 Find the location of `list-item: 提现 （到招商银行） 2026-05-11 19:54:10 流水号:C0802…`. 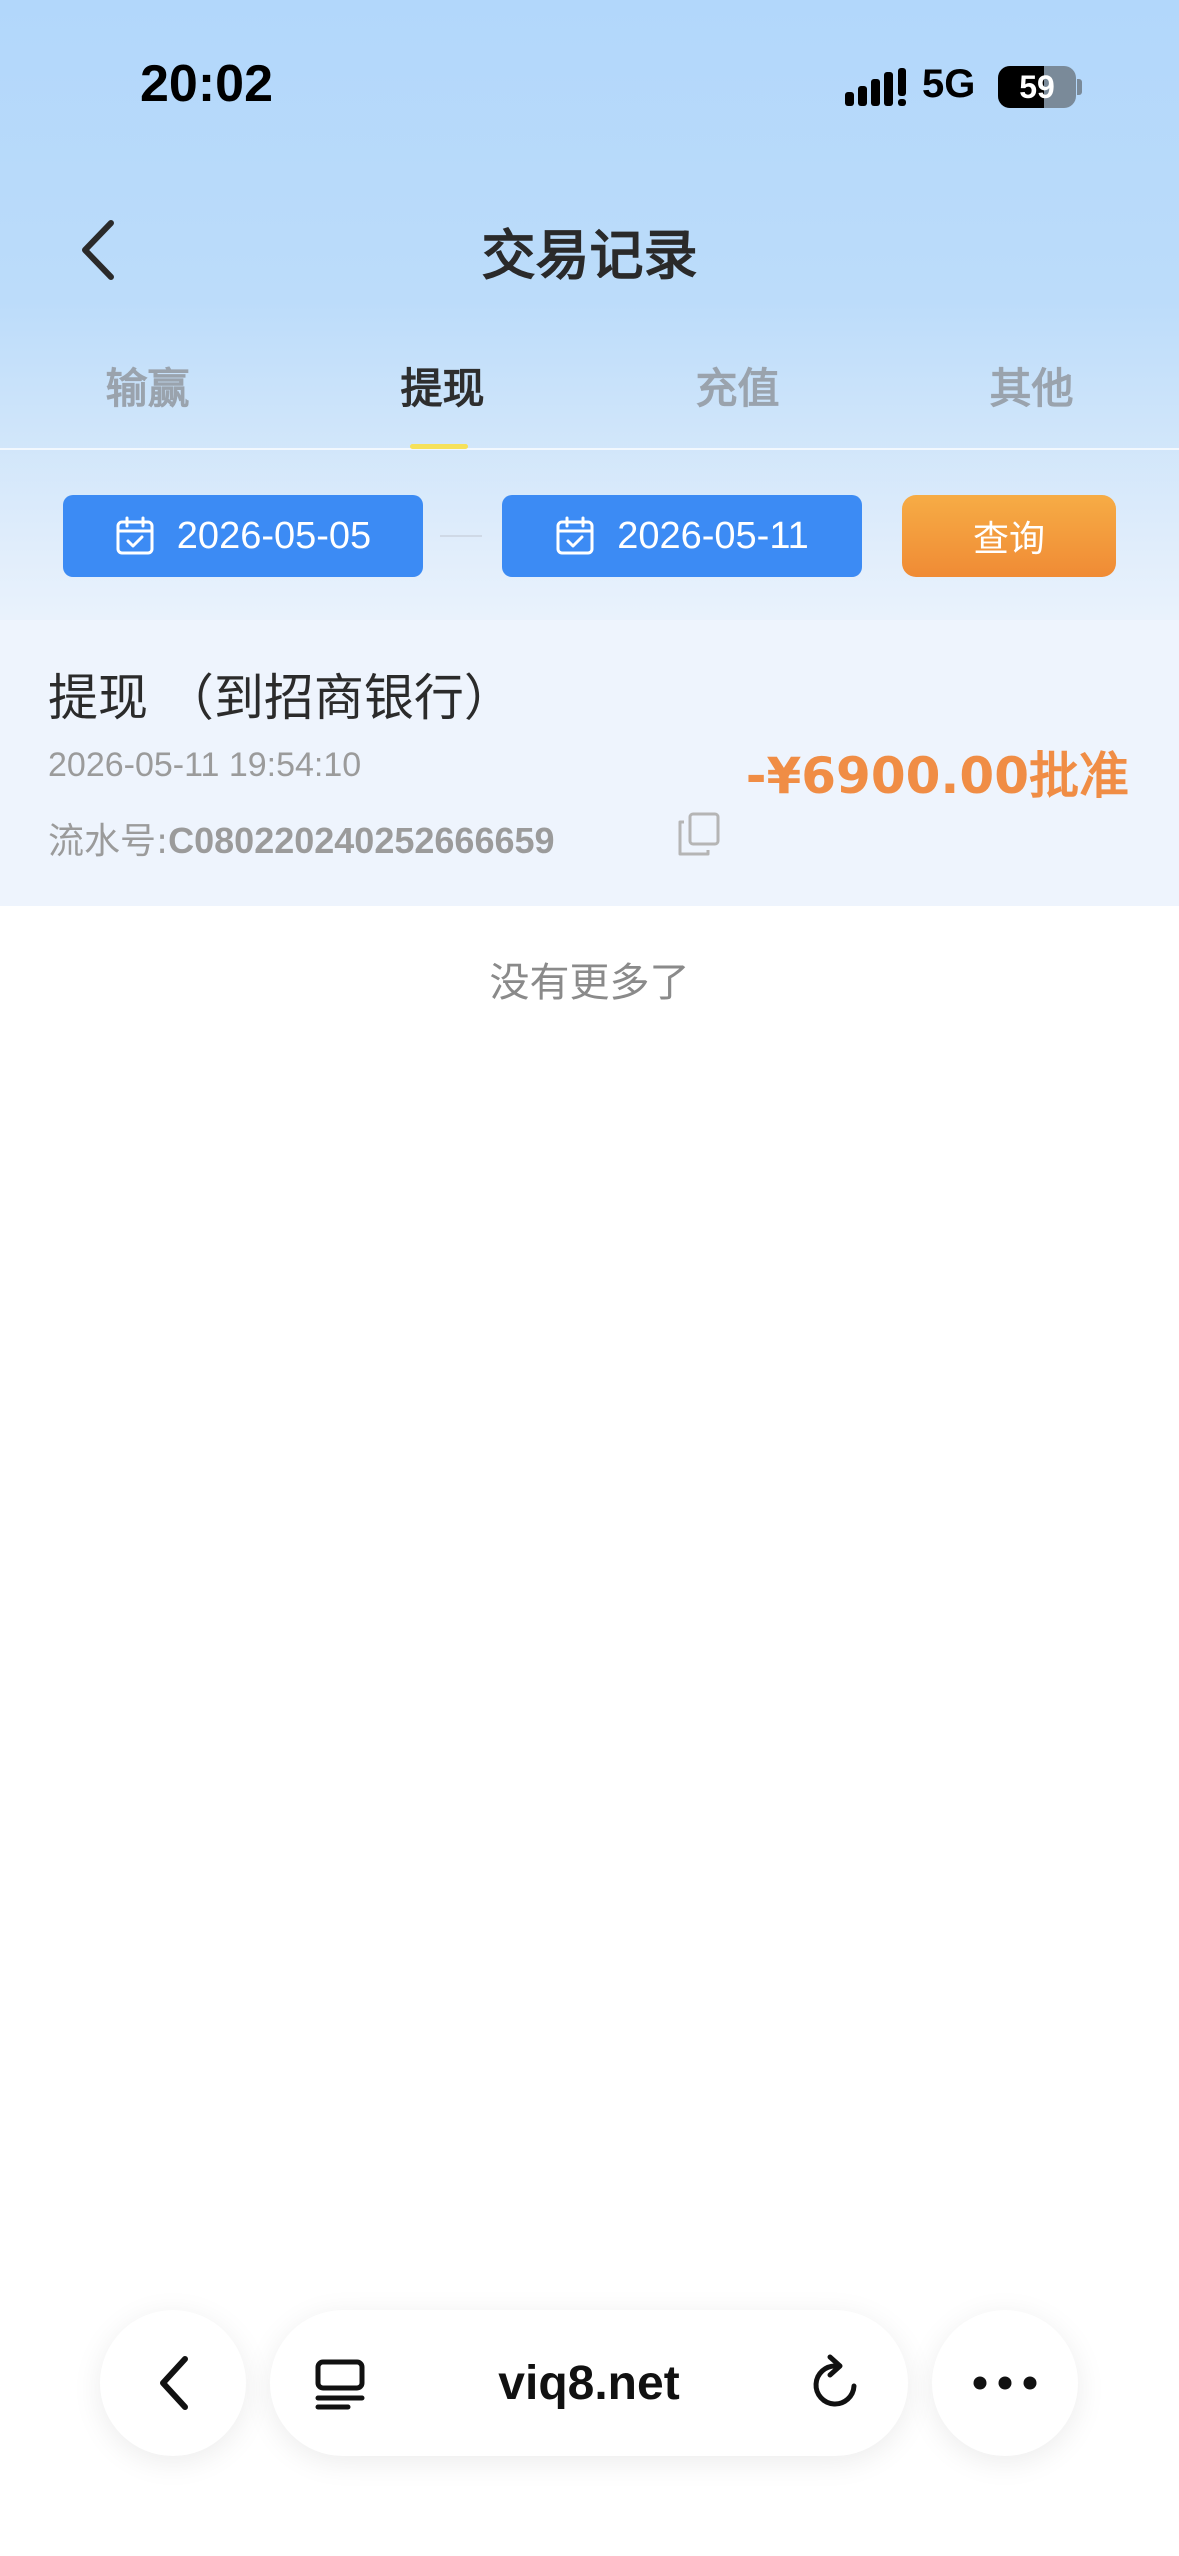

list-item: 提现 （到招商银行） 2026-05-11 19:54:10 流水号:C0802… is located at coordinates (589, 763).